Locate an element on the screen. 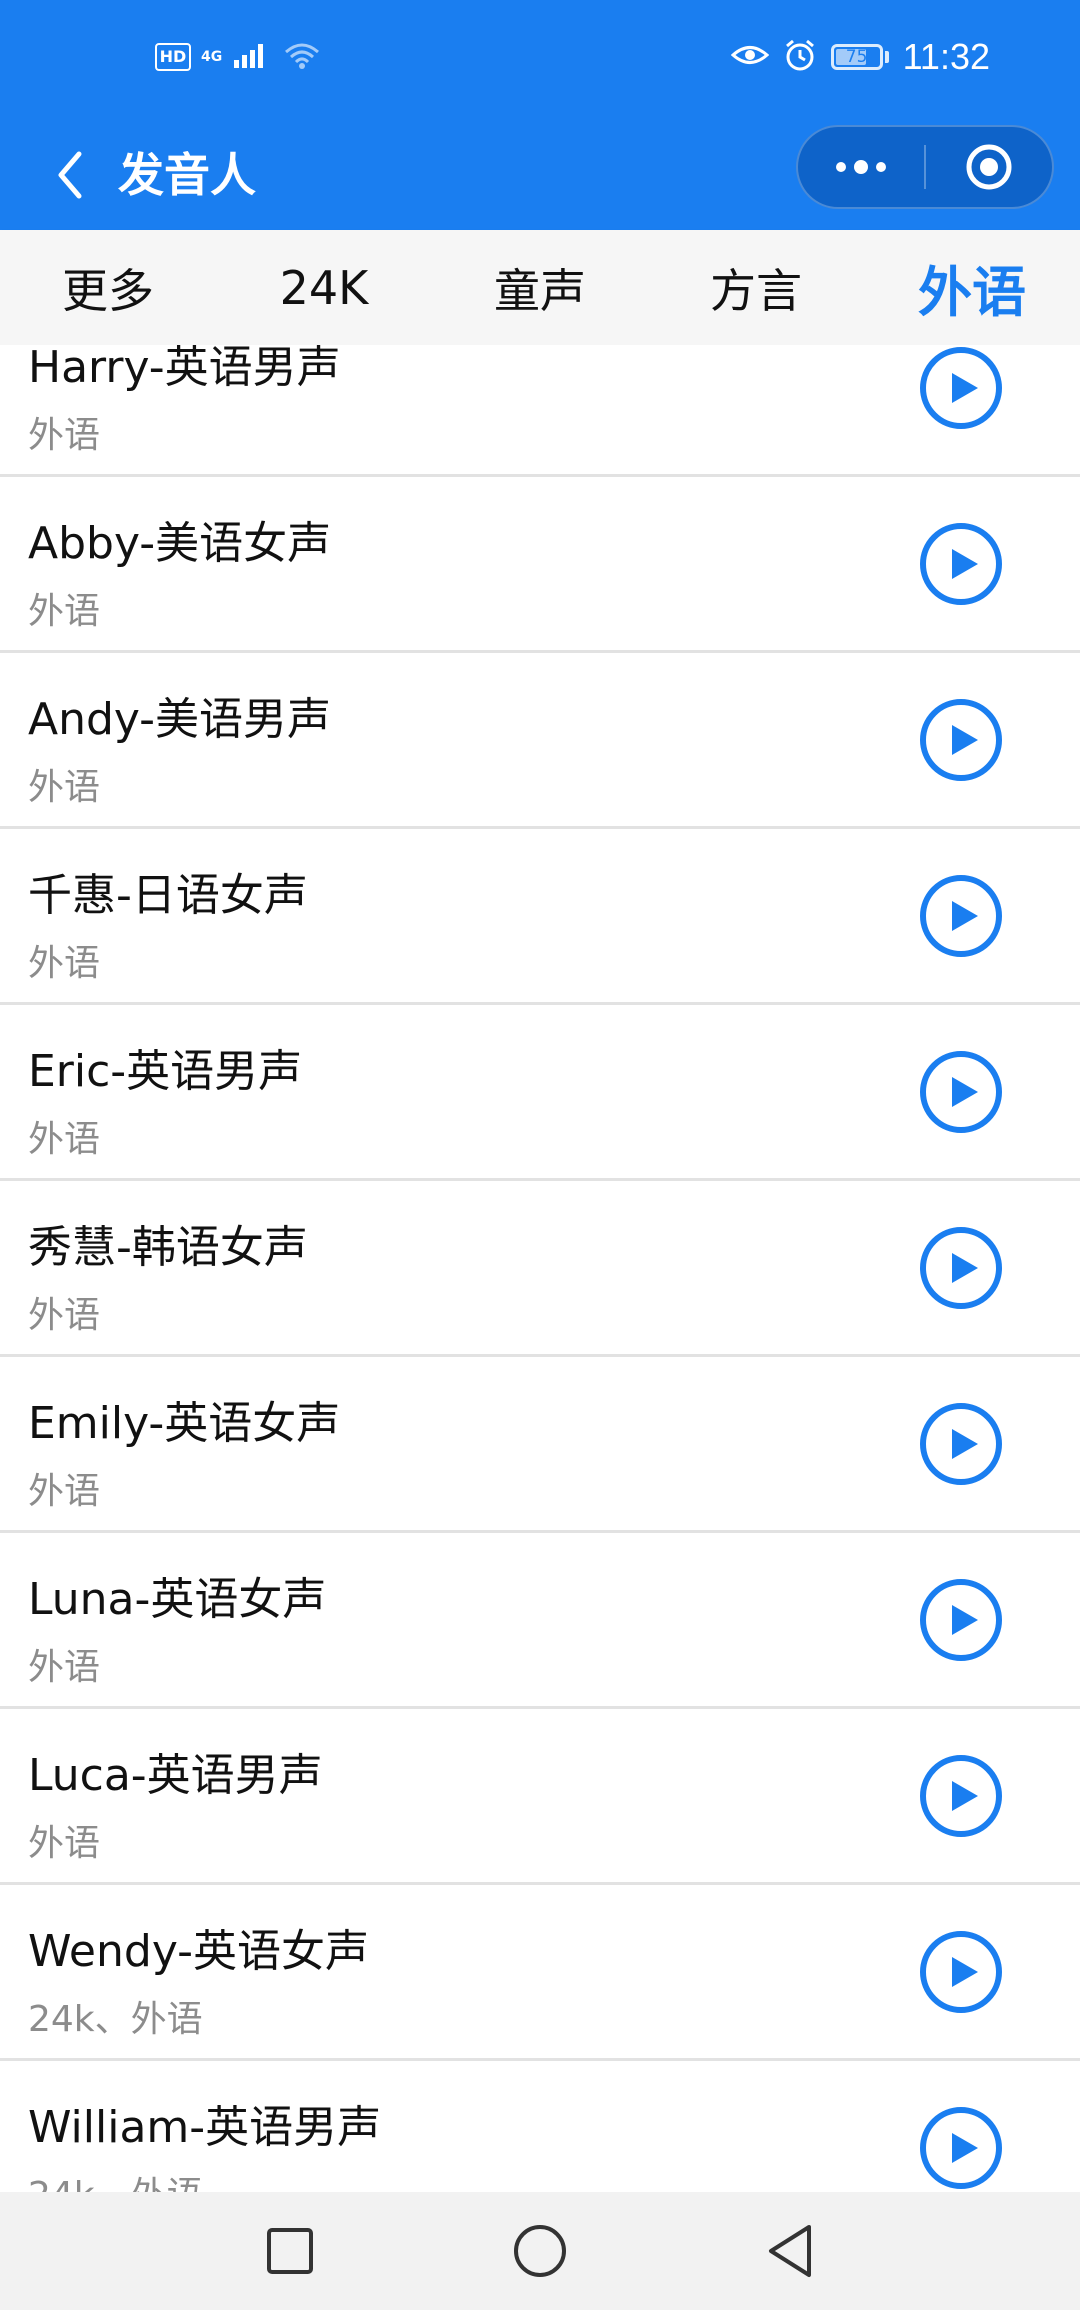 The image size is (1080, 2310). more-dots-icon is located at coordinates (861, 167).